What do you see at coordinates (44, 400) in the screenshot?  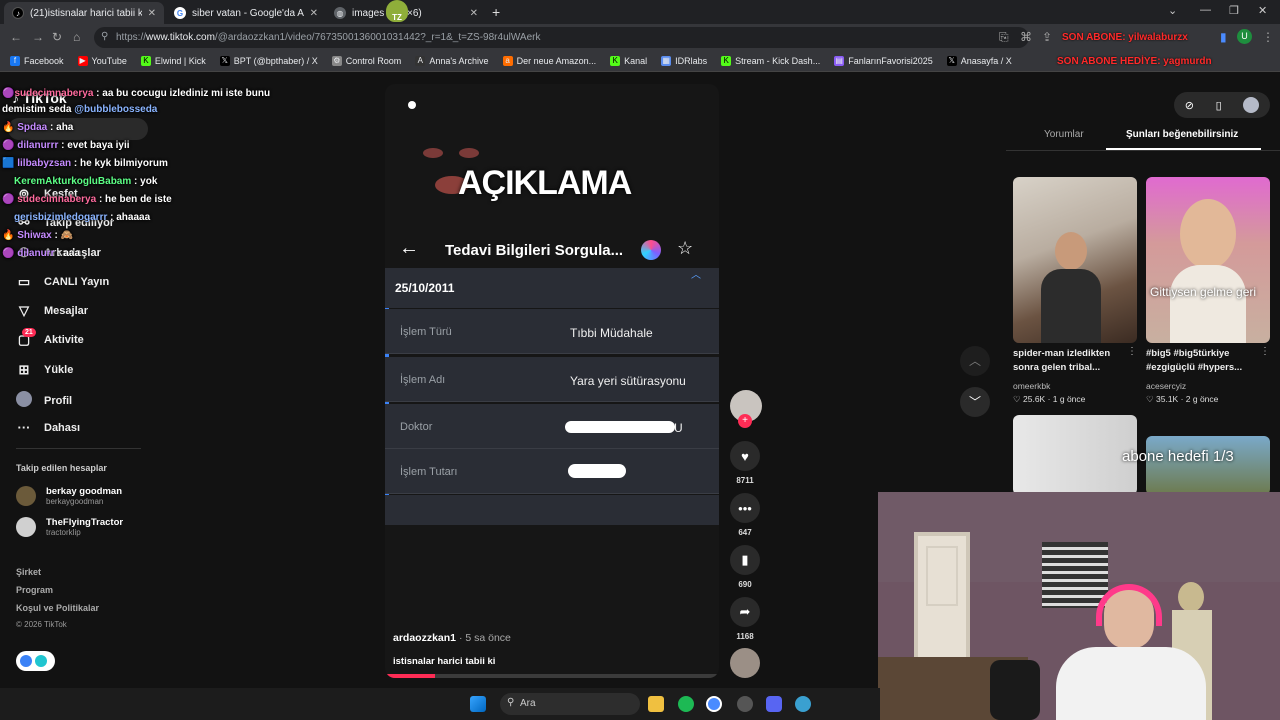 I see `sidebar-item-profile: Profil` at bounding box center [44, 400].